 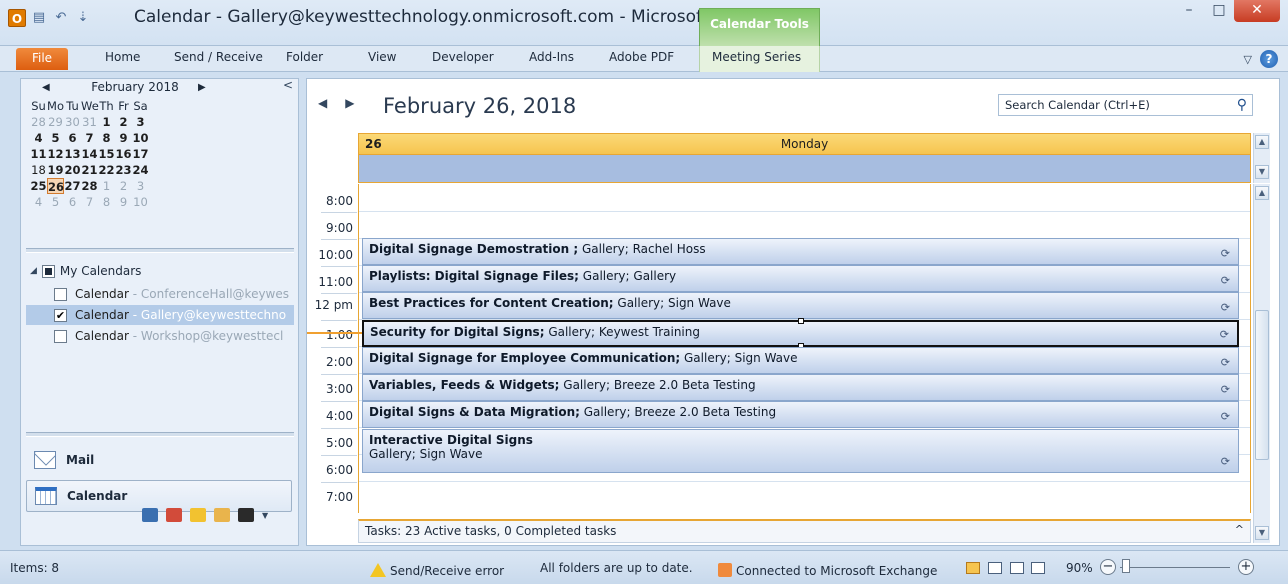 What do you see at coordinates (39, 18) in the screenshot?
I see `send-receive-all-icon: ▤` at bounding box center [39, 18].